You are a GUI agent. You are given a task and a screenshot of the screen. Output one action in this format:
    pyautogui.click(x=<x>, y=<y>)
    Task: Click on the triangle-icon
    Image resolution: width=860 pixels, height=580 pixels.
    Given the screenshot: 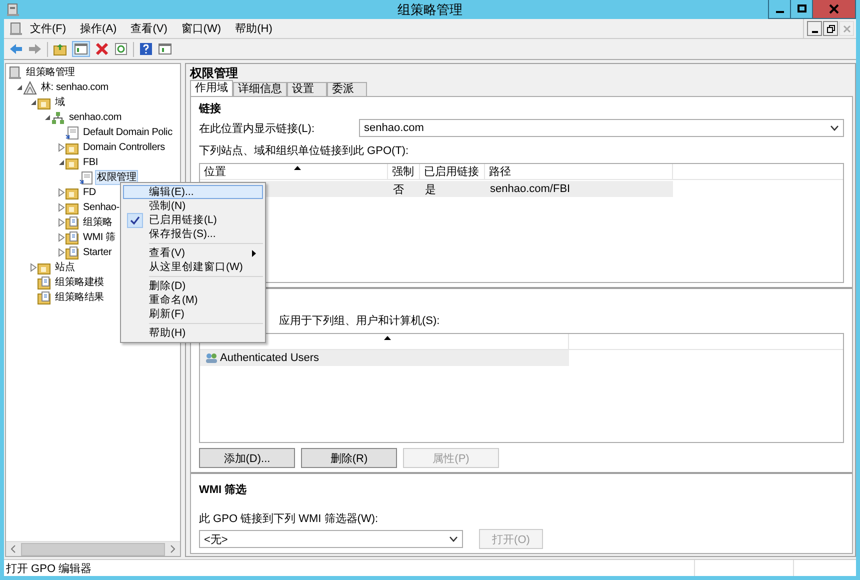 What is the action you would take?
    pyautogui.click(x=30, y=87)
    